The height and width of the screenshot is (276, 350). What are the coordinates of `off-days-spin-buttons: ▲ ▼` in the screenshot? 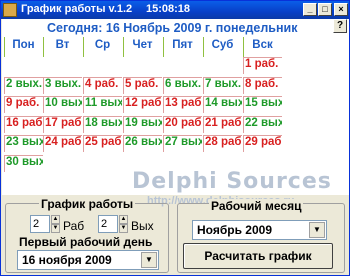 It's located at (123, 224).